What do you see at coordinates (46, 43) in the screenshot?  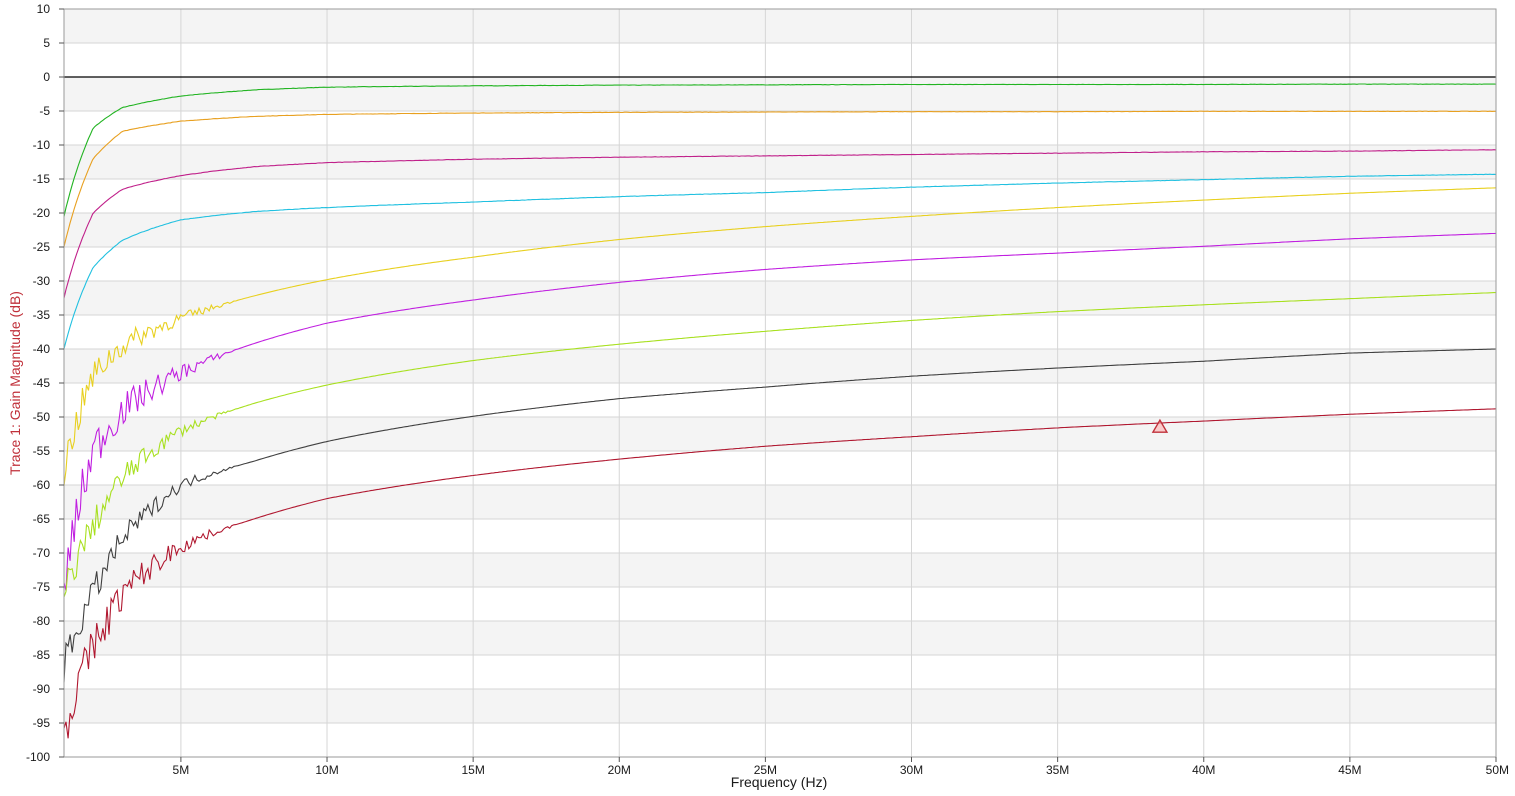 I see `y-tick-label: 5` at bounding box center [46, 43].